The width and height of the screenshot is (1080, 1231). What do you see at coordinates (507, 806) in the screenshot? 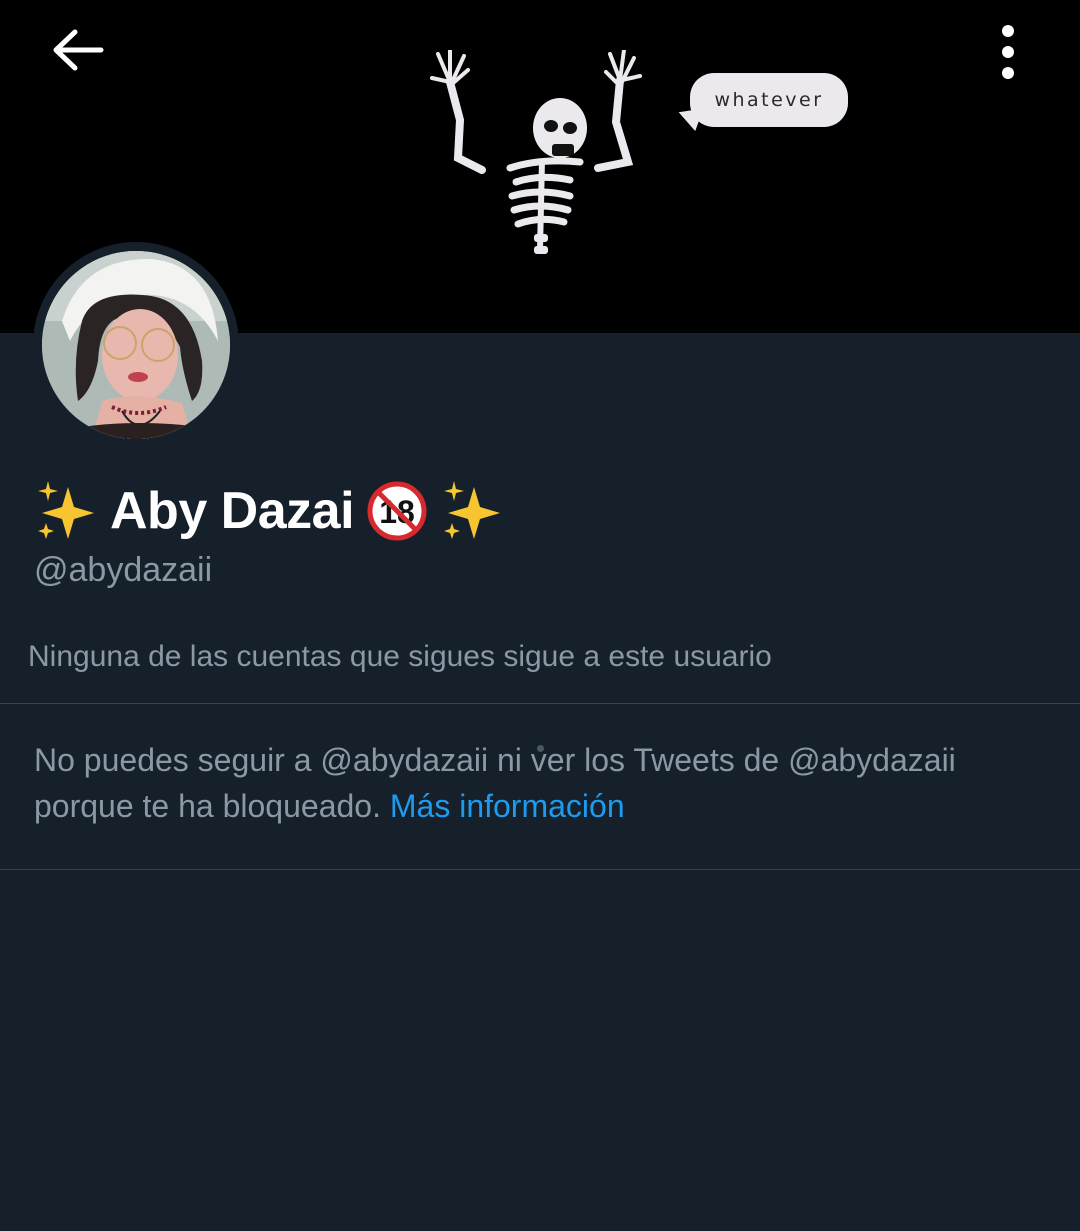
I see `more-info-link: Más información` at bounding box center [507, 806].